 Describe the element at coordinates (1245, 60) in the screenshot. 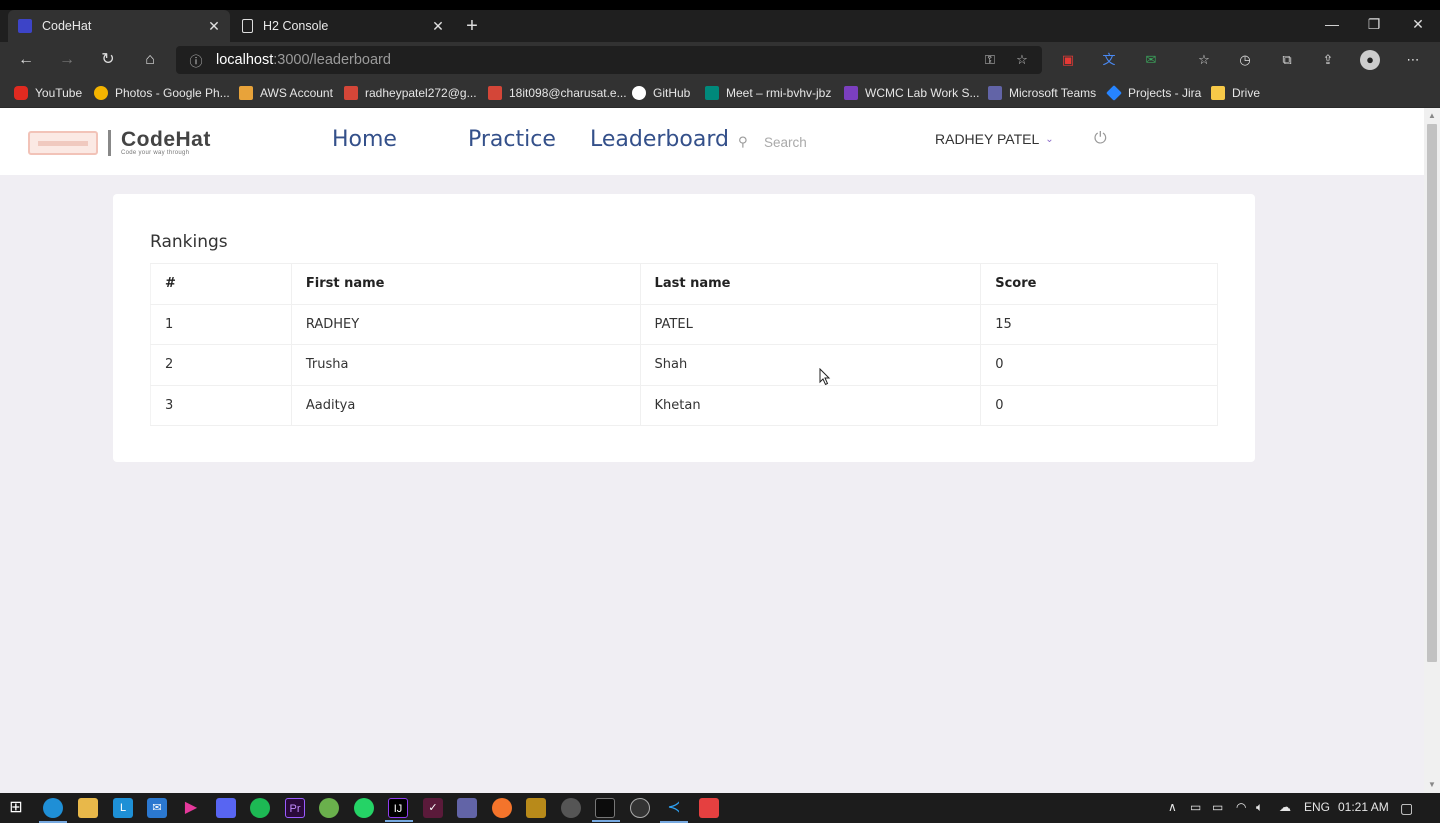

I see `history-icon: ◷` at that location.